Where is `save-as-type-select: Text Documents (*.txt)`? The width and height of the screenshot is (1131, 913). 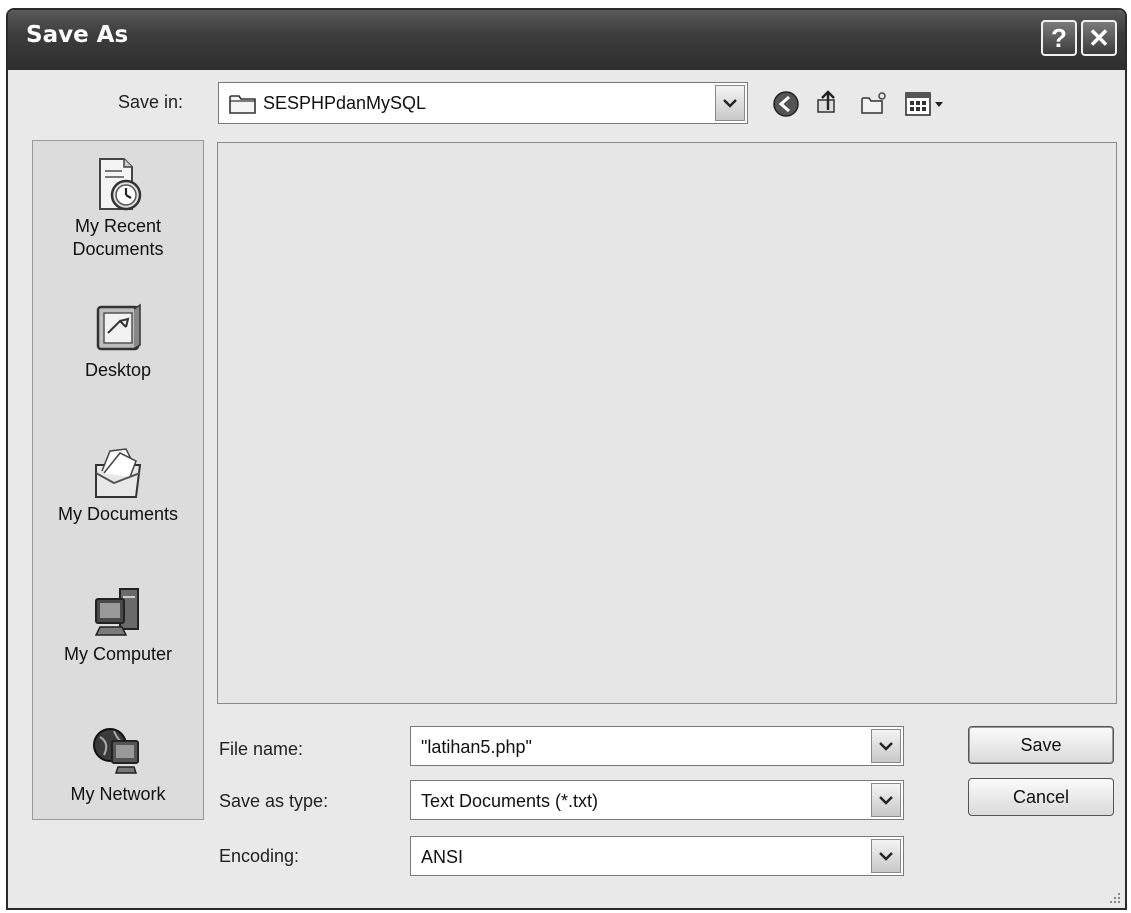
save-as-type-select: Text Documents (*.txt) is located at coordinates (657, 800).